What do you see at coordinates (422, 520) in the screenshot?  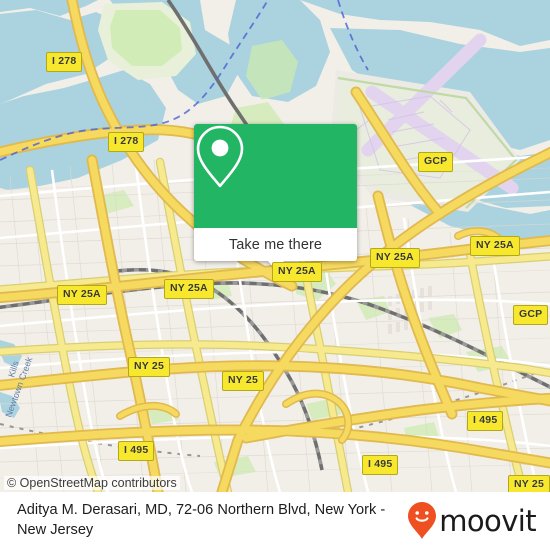 I see `moovit-pin-smile-icon` at bounding box center [422, 520].